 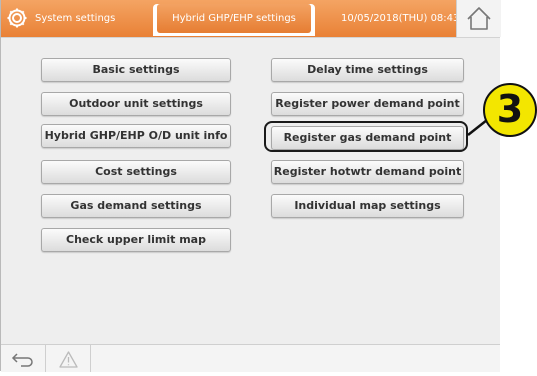 I want to click on tab-label: Hybrid GHP/EHP settings, so click(x=234, y=18).